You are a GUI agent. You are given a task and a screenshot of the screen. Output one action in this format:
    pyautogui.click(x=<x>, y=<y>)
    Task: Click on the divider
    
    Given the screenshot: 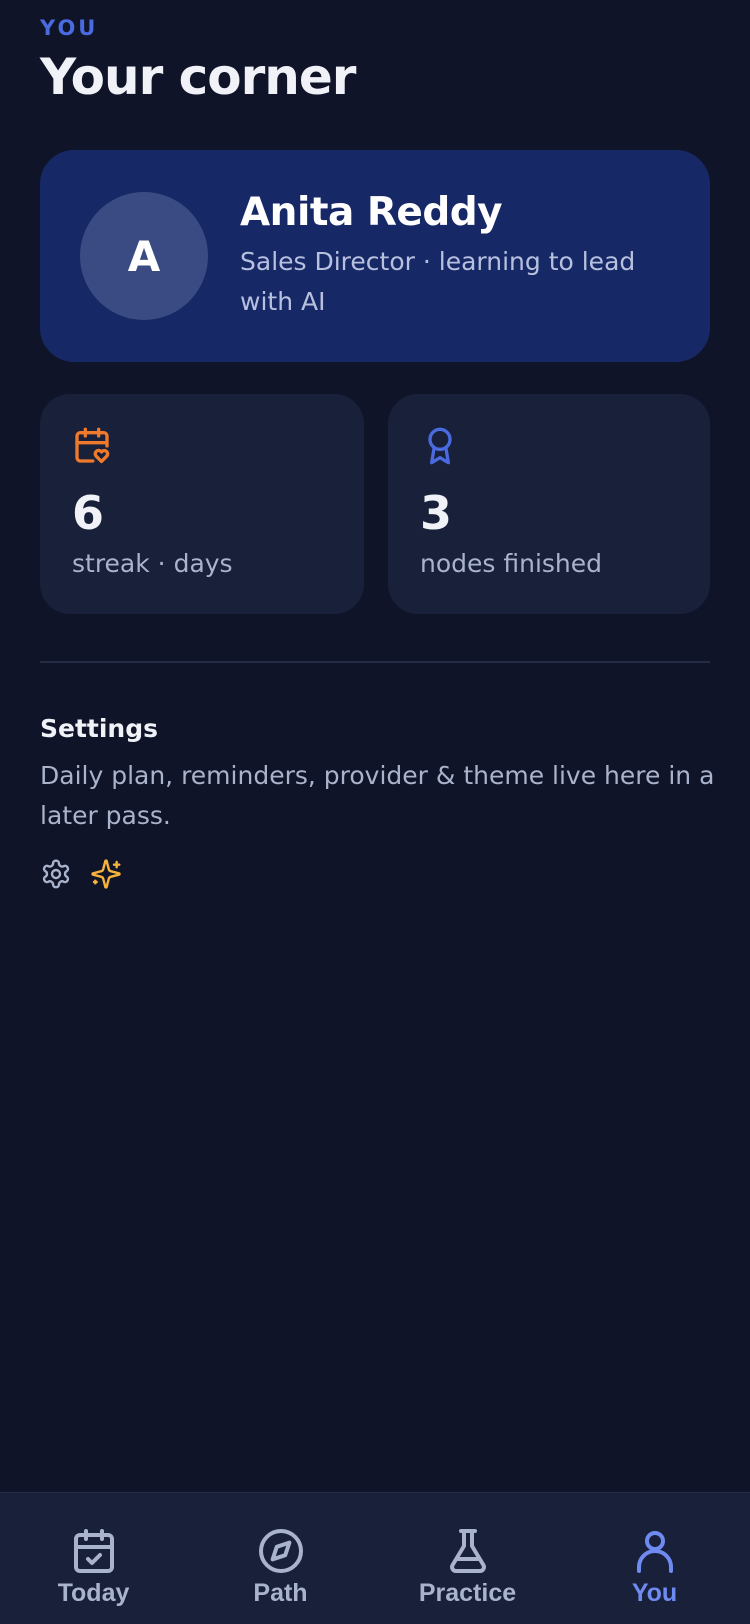 What is the action you would take?
    pyautogui.click(x=375, y=662)
    